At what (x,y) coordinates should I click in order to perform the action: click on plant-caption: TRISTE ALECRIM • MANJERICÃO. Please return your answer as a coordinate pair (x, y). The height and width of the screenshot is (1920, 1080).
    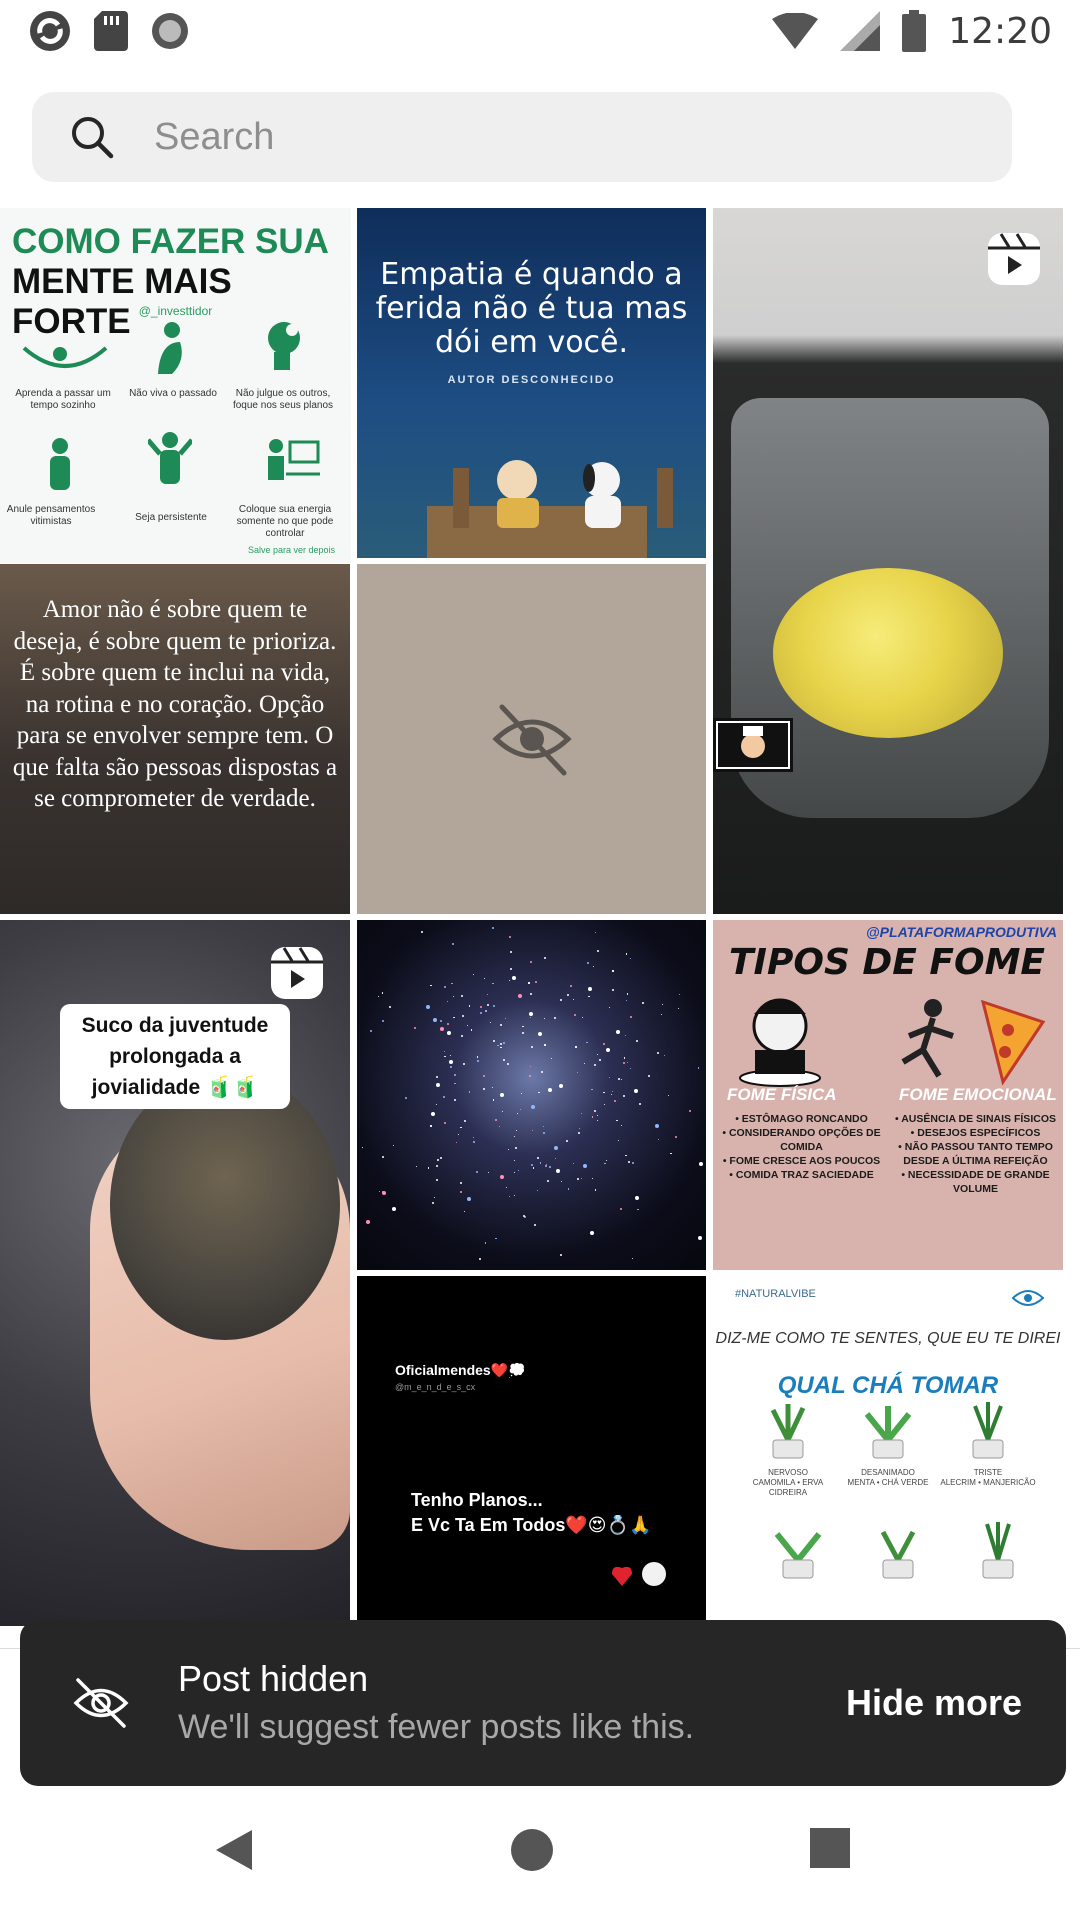
    Looking at the image, I should click on (988, 1477).